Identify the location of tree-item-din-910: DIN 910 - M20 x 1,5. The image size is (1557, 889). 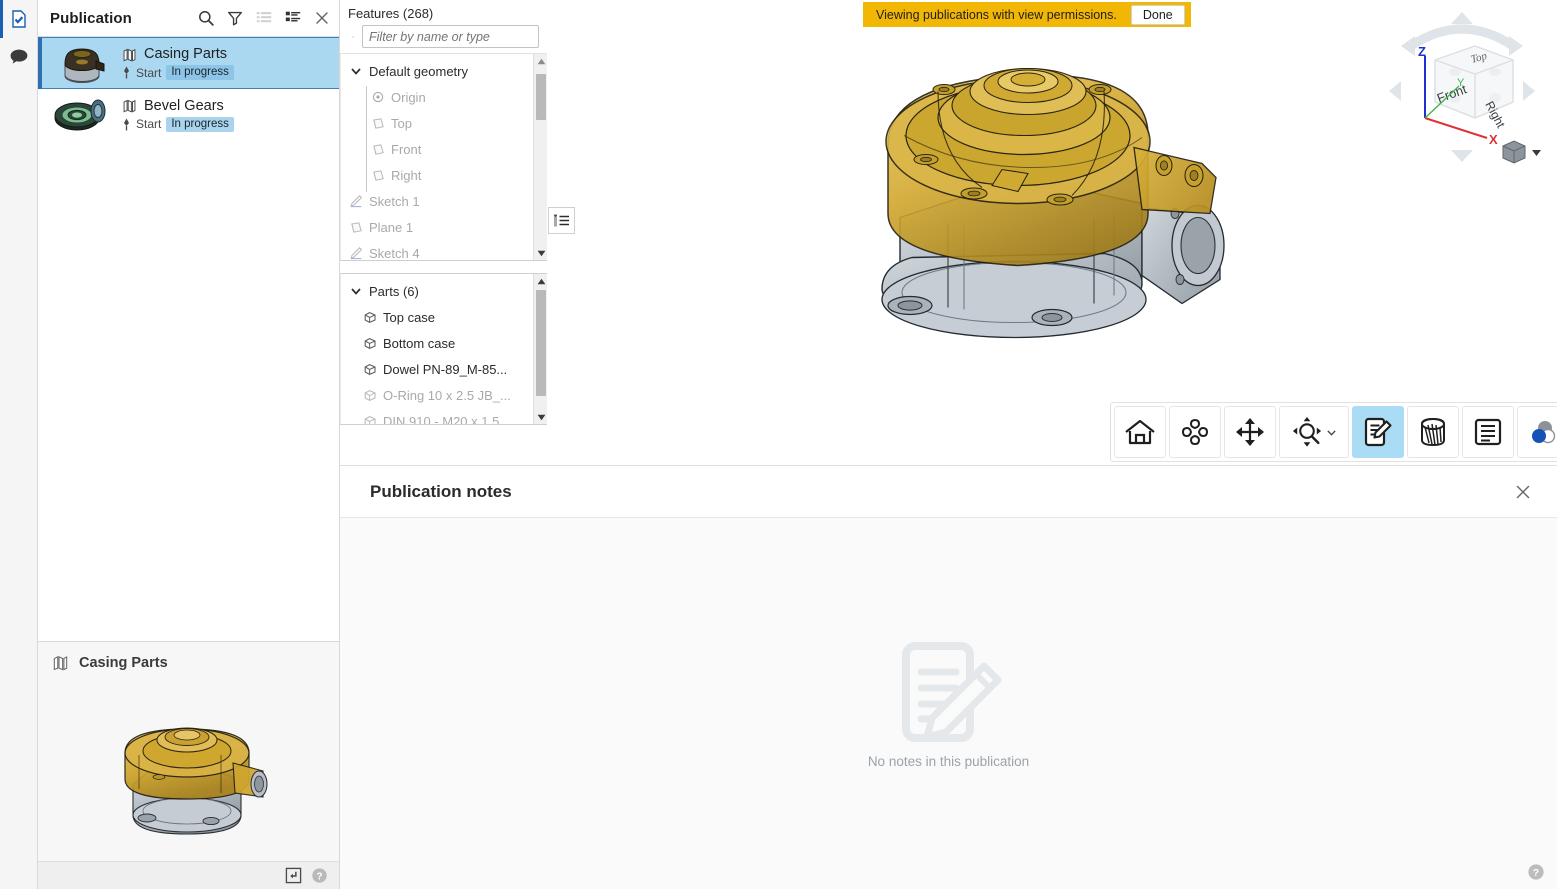
(444, 416).